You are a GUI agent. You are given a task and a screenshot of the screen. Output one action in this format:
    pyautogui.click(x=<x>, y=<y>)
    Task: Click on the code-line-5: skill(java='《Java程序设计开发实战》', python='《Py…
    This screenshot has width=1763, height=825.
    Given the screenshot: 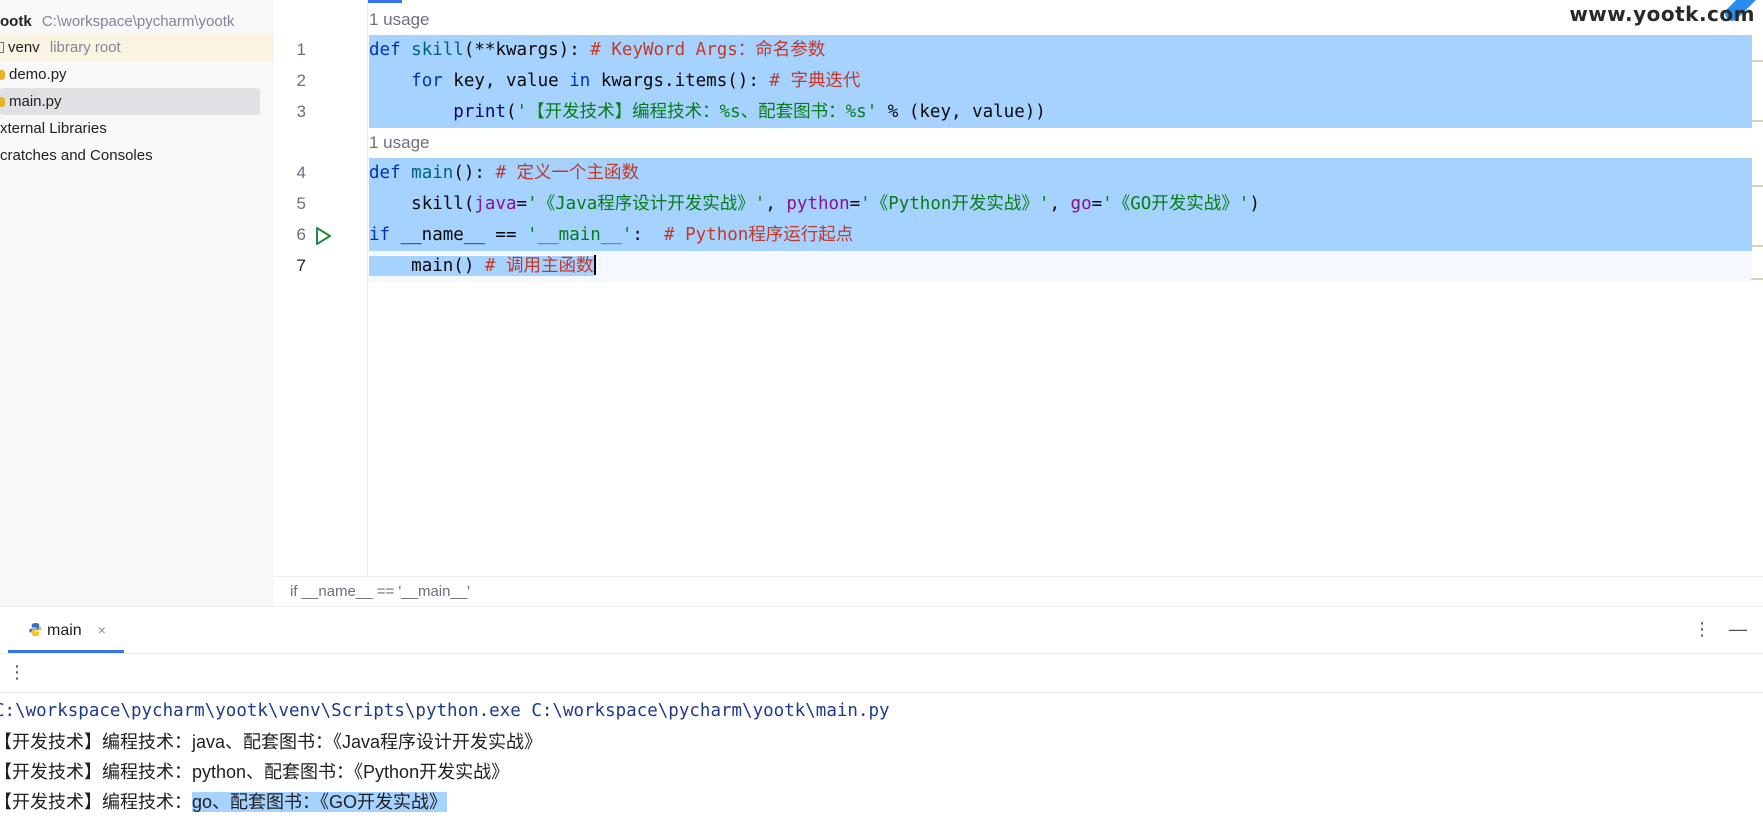 What is the action you would take?
    pyautogui.click(x=1060, y=204)
    